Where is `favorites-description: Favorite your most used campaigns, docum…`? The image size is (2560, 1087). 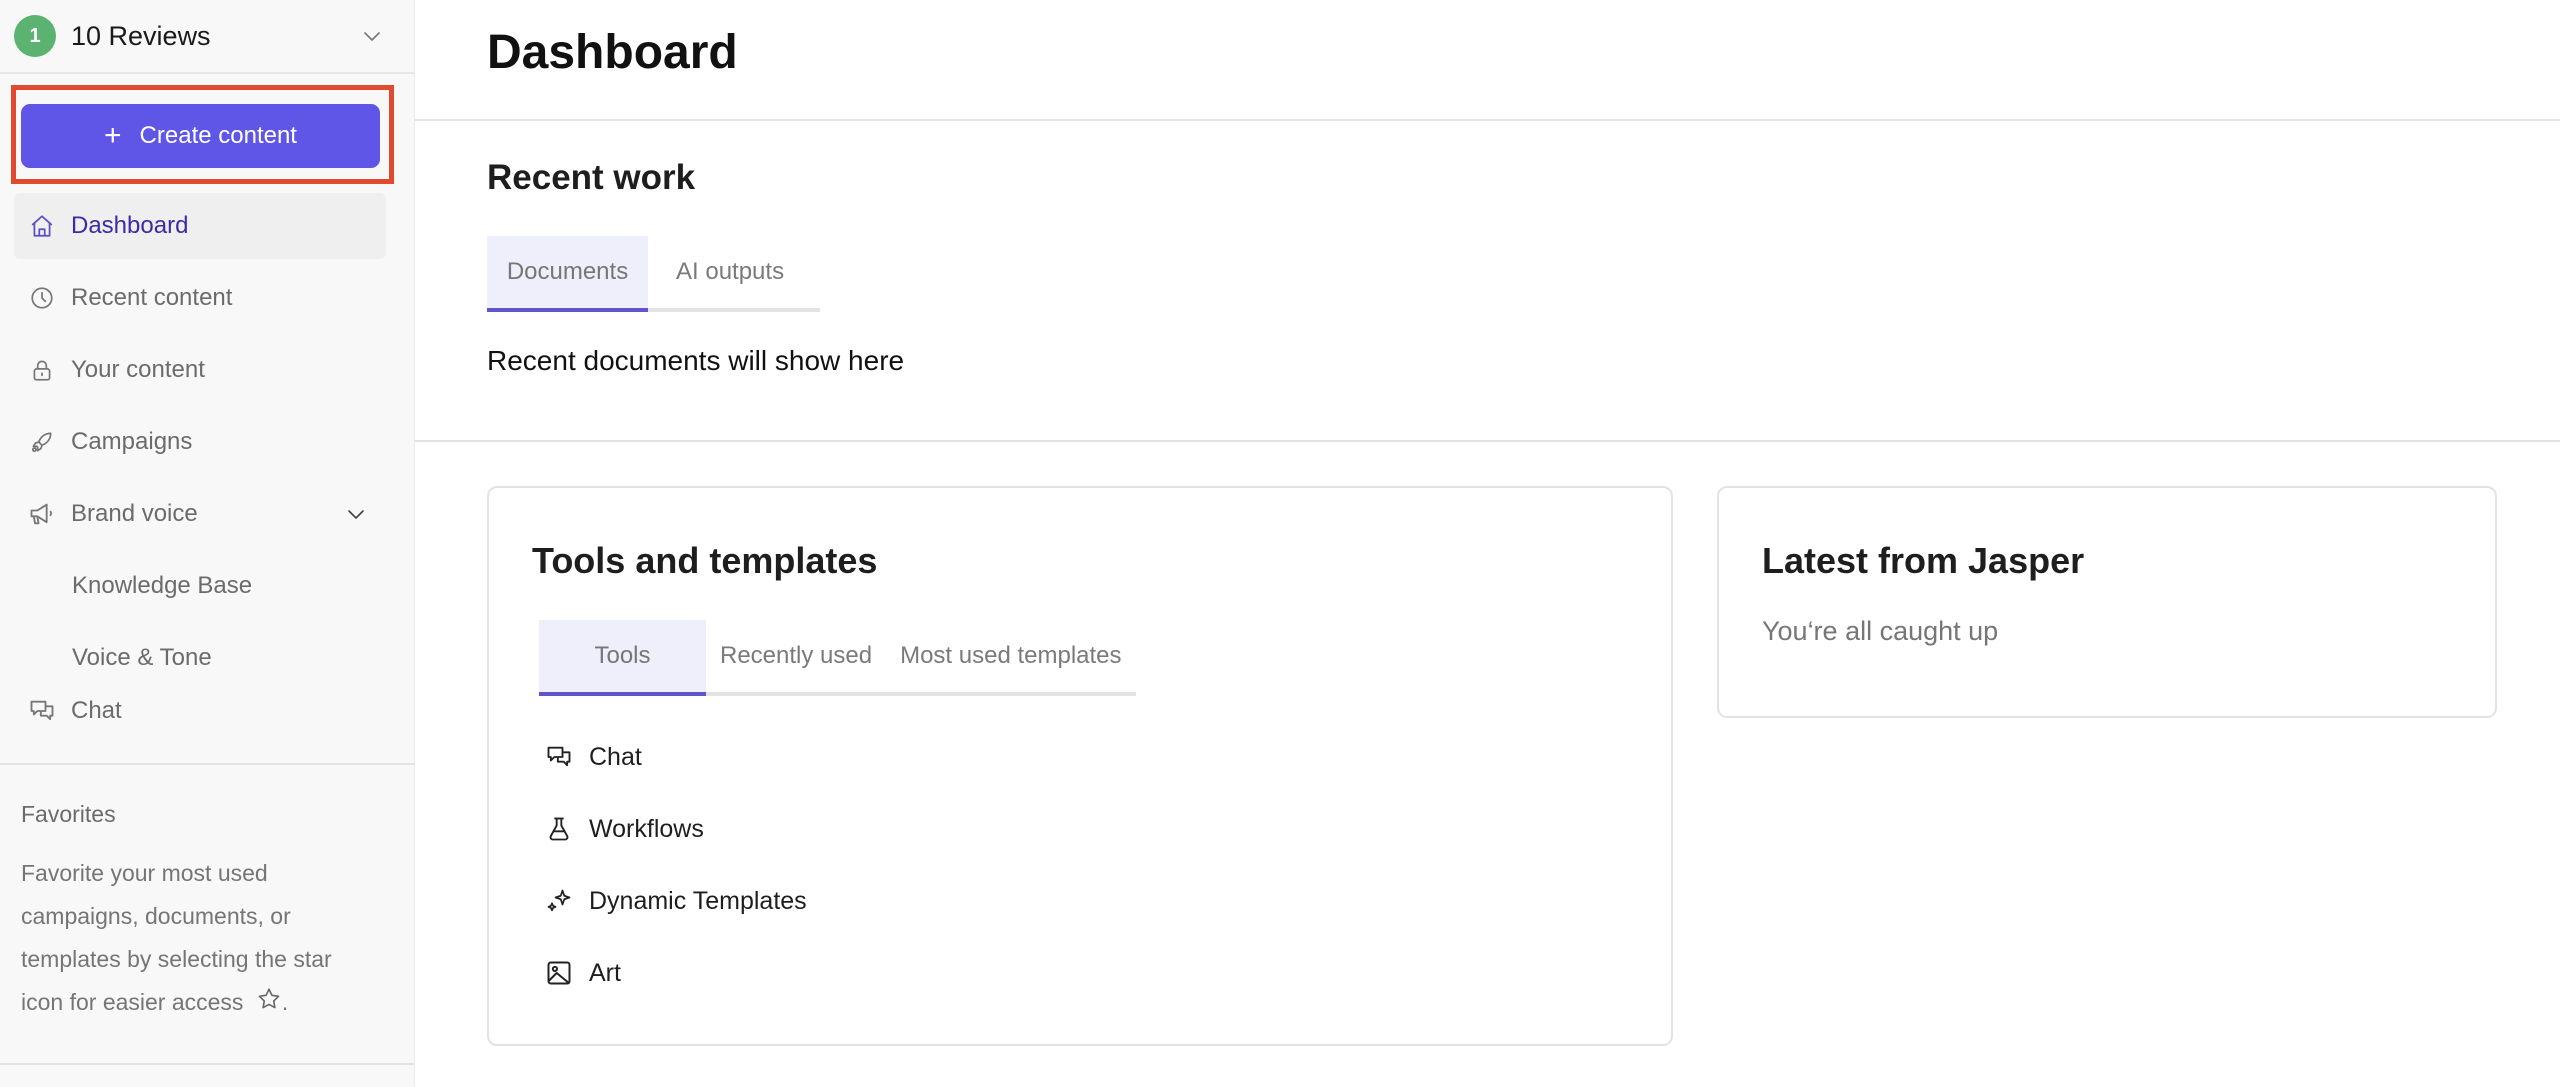
favorites-description: Favorite your most used campaigns, docum… is located at coordinates (196, 938).